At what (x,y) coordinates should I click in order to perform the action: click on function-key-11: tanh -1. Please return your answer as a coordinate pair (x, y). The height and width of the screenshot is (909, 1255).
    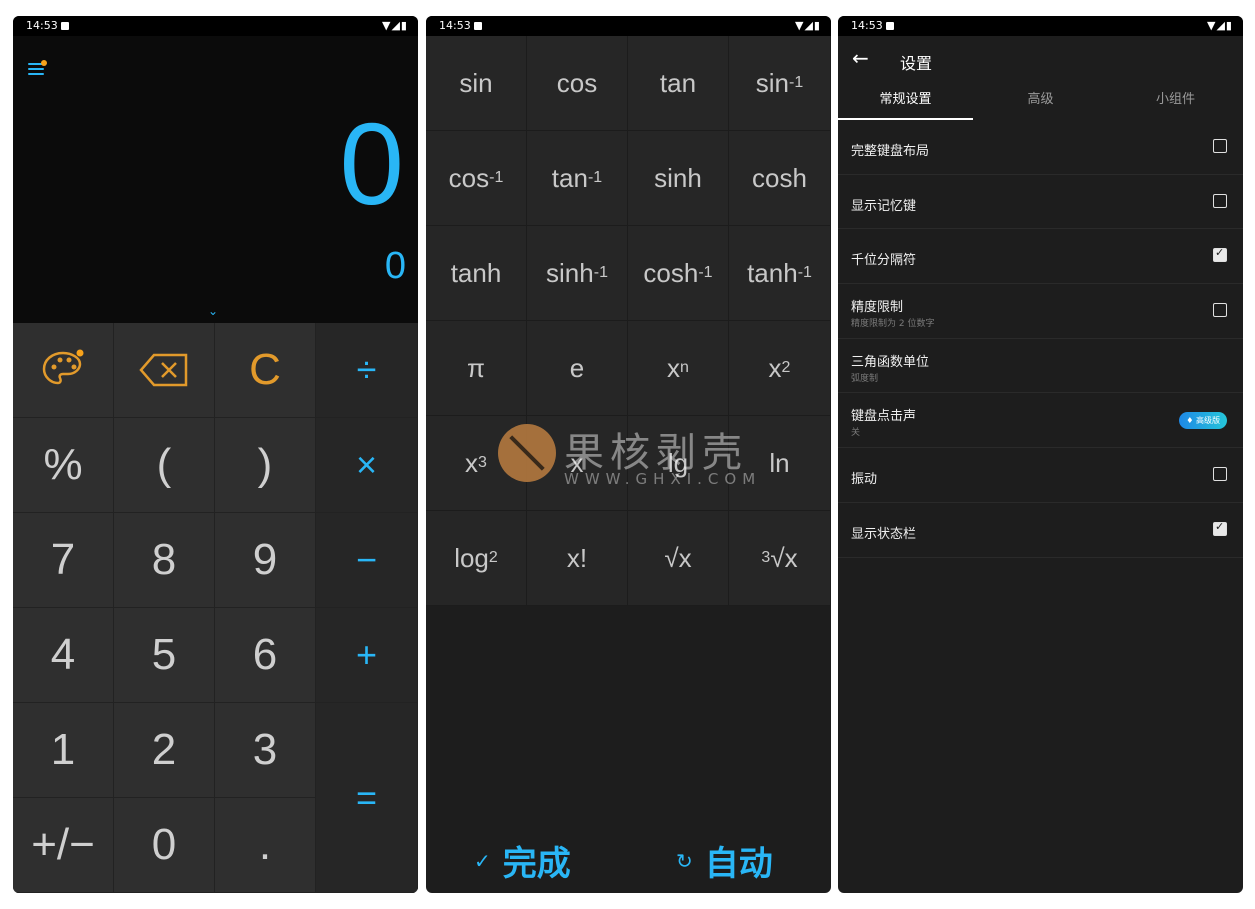
    Looking at the image, I should click on (780, 273).